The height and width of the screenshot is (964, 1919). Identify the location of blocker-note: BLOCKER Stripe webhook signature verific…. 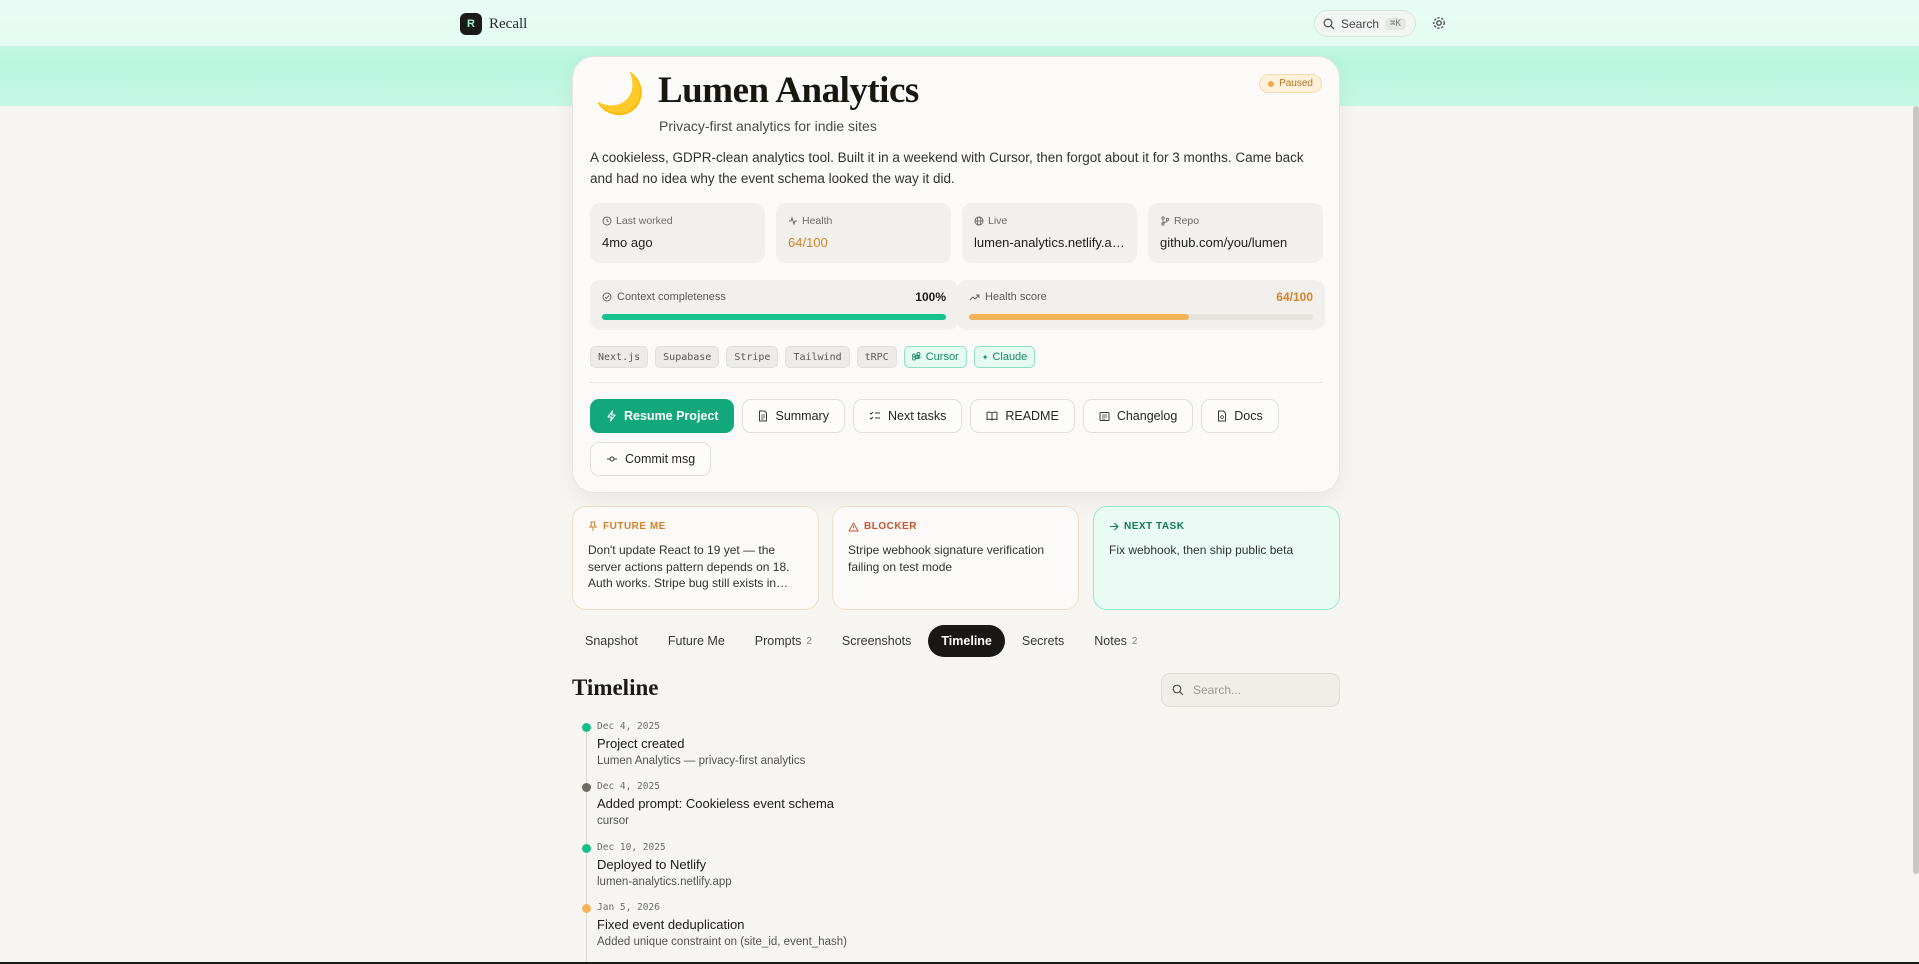
(955, 558).